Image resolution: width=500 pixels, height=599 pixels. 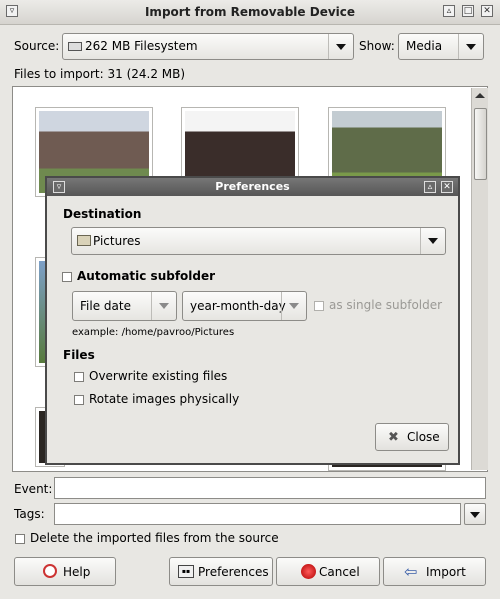 I want to click on close-window-icon: ✕, so click(x=487, y=11).